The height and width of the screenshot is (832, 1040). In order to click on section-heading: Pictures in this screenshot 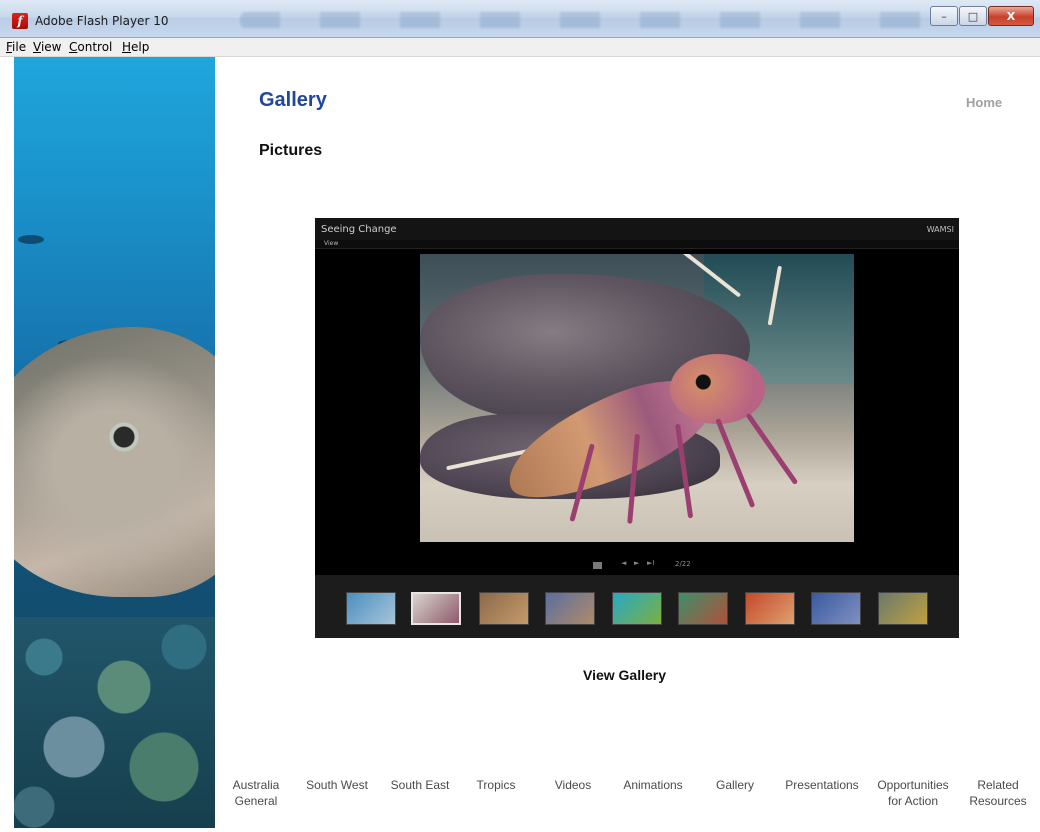, I will do `click(291, 150)`.